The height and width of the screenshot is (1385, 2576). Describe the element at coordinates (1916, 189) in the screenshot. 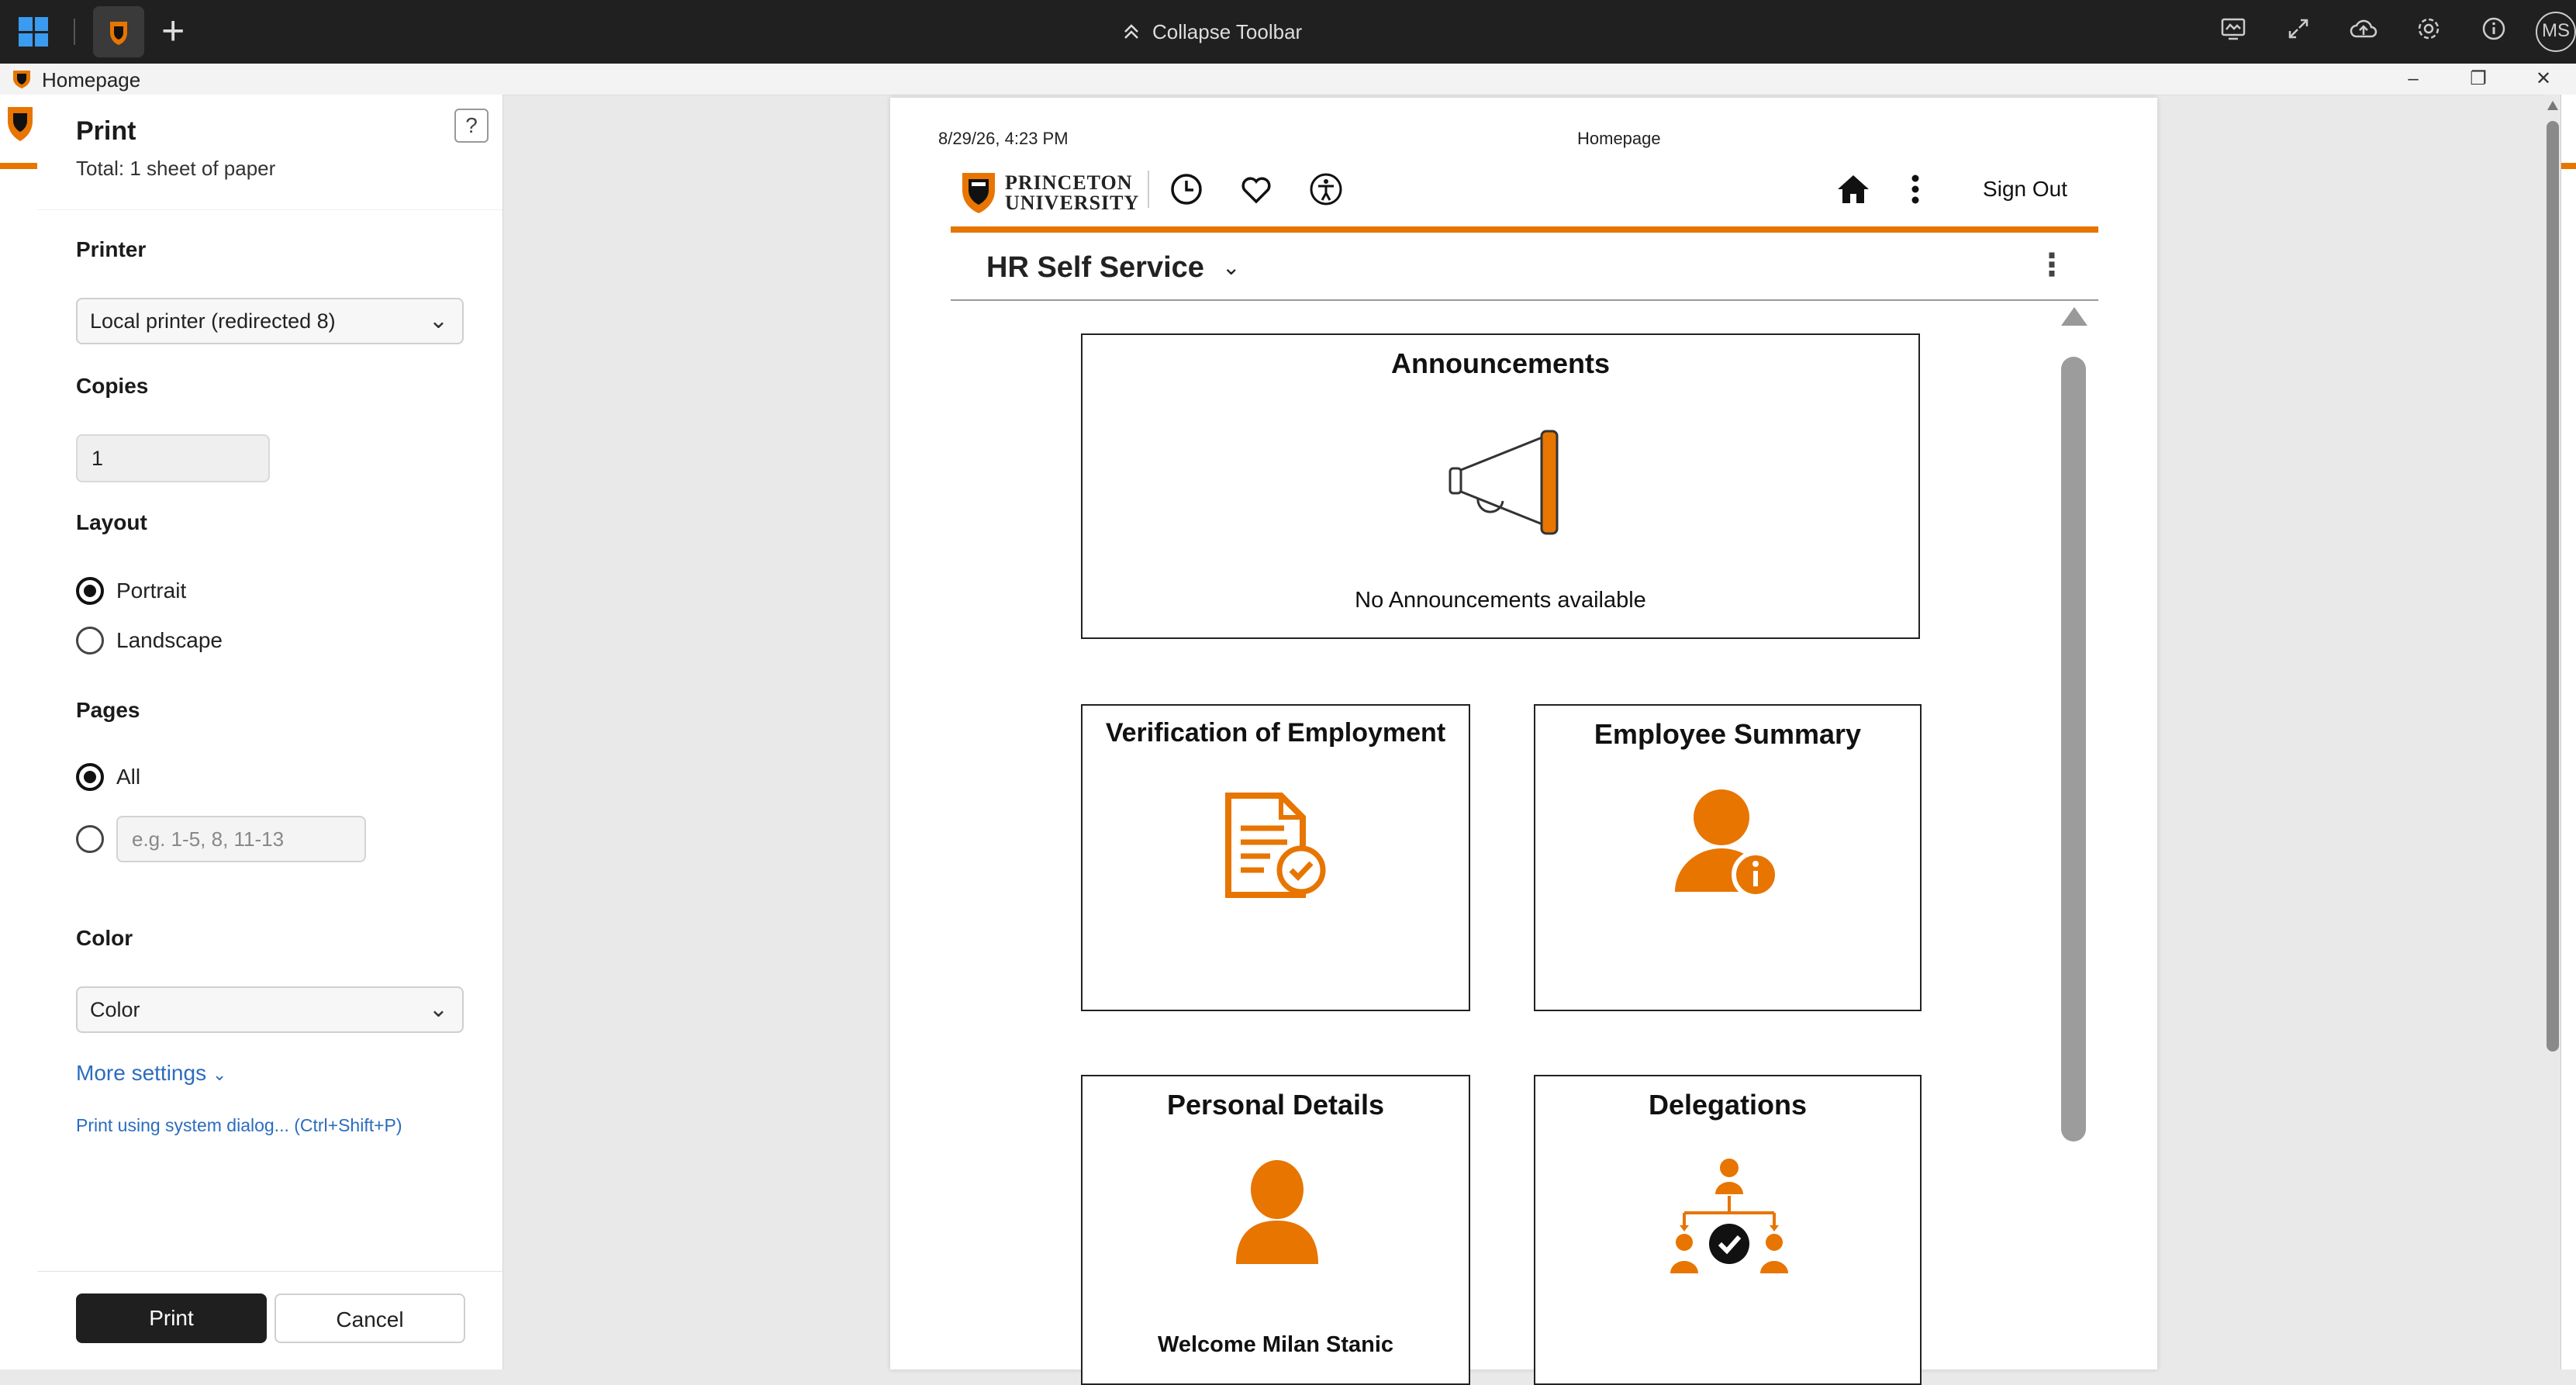

I see `kebab-menu-icon` at that location.